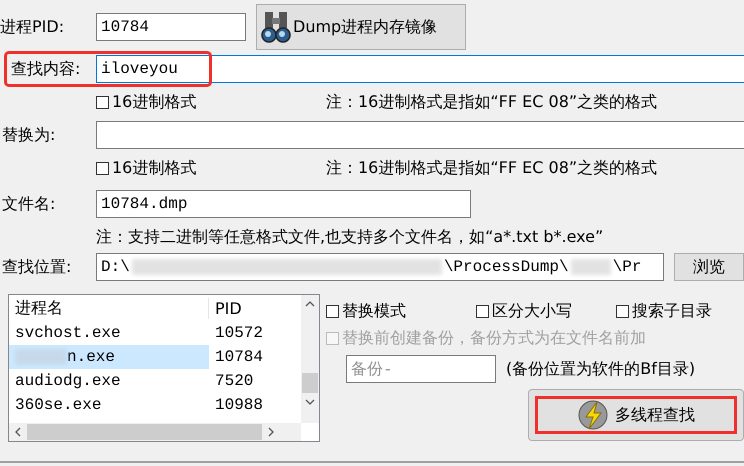 The width and height of the screenshot is (744, 466). What do you see at coordinates (361, 27) in the screenshot?
I see `dump-button: Dump进程内存镜像` at bounding box center [361, 27].